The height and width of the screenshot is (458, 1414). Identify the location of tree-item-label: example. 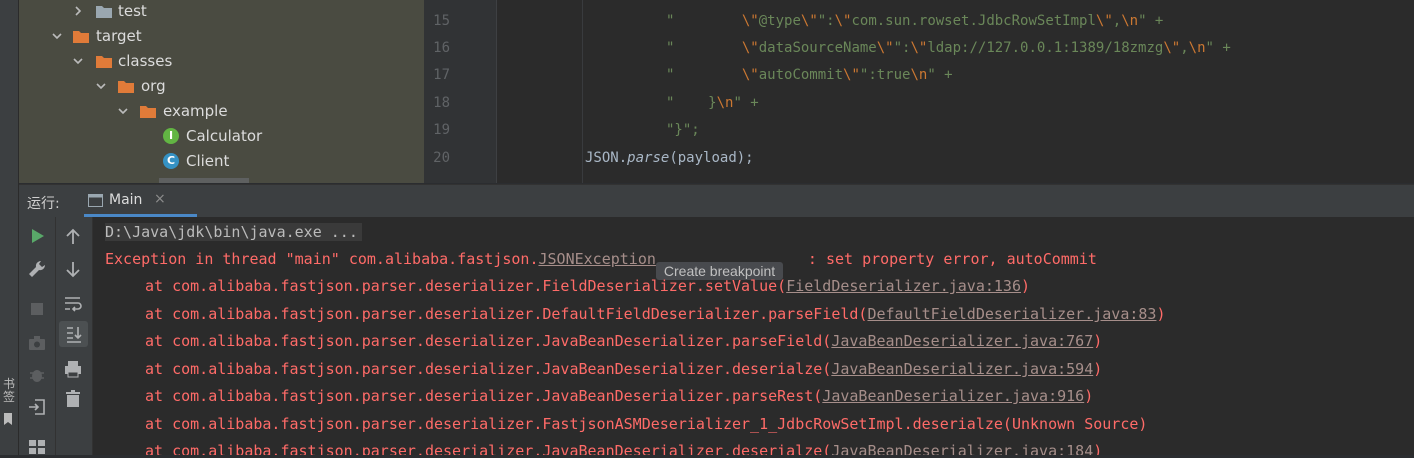
(195, 111).